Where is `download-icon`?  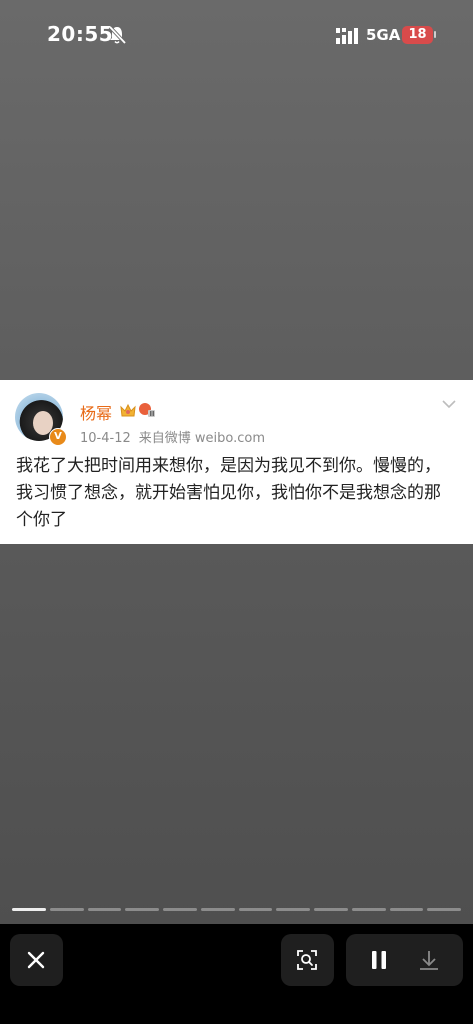
download-icon is located at coordinates (429, 960).